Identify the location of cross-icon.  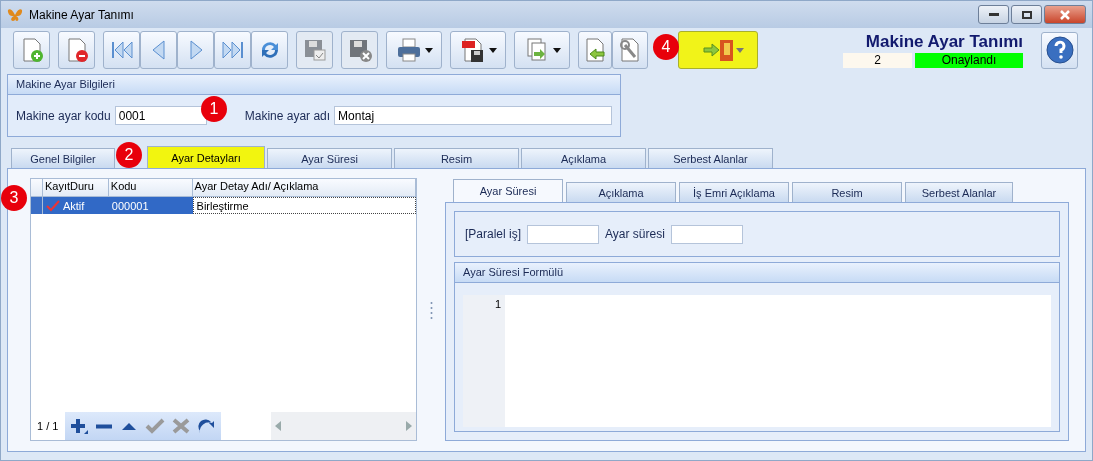
(181, 426).